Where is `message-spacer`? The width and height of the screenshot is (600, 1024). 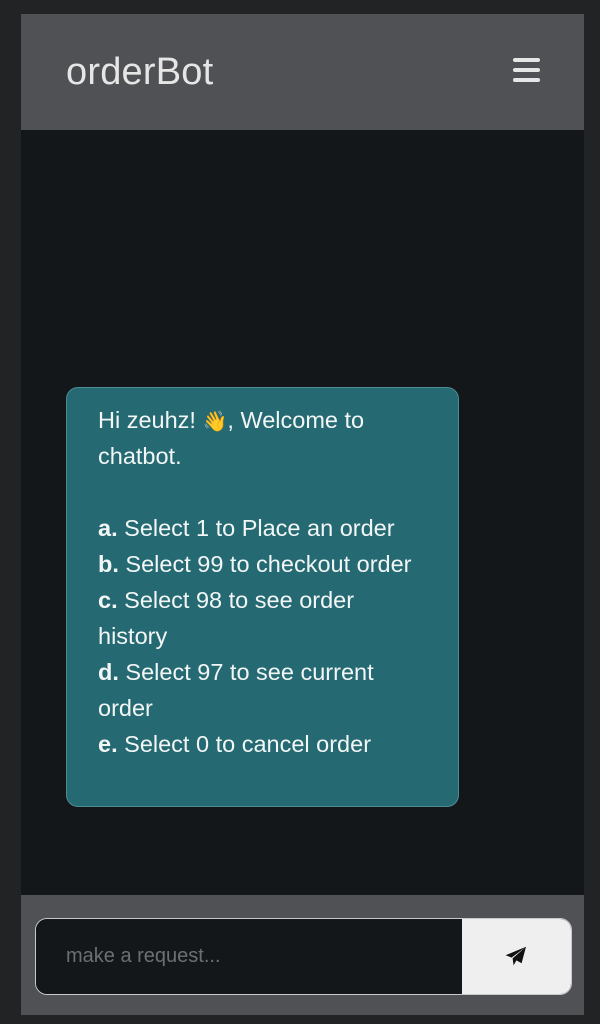 message-spacer is located at coordinates (263, 492).